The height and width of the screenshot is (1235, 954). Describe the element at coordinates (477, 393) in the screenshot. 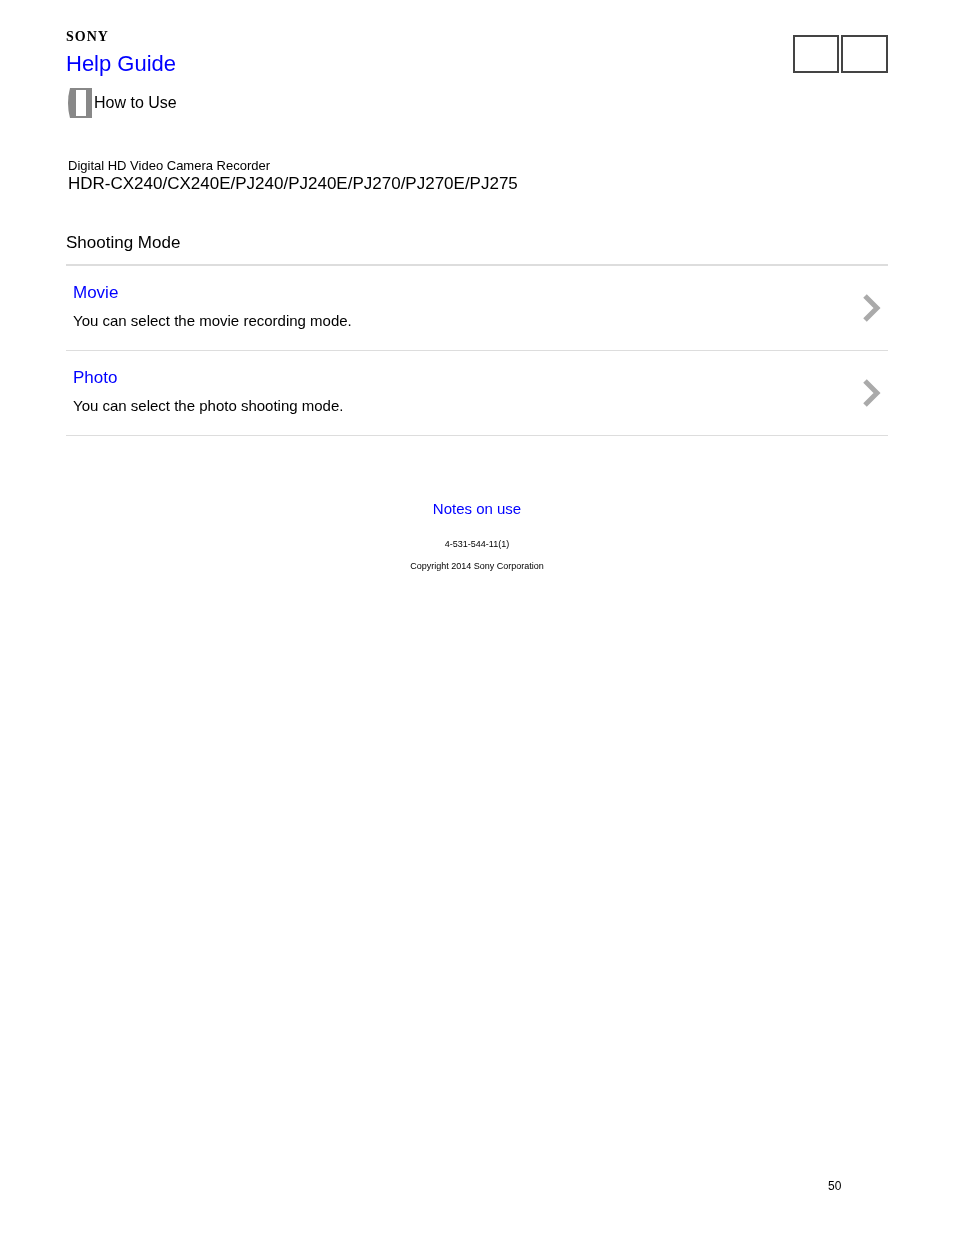

I see `topic-row: Photo You can select the photo shooting mode.` at that location.